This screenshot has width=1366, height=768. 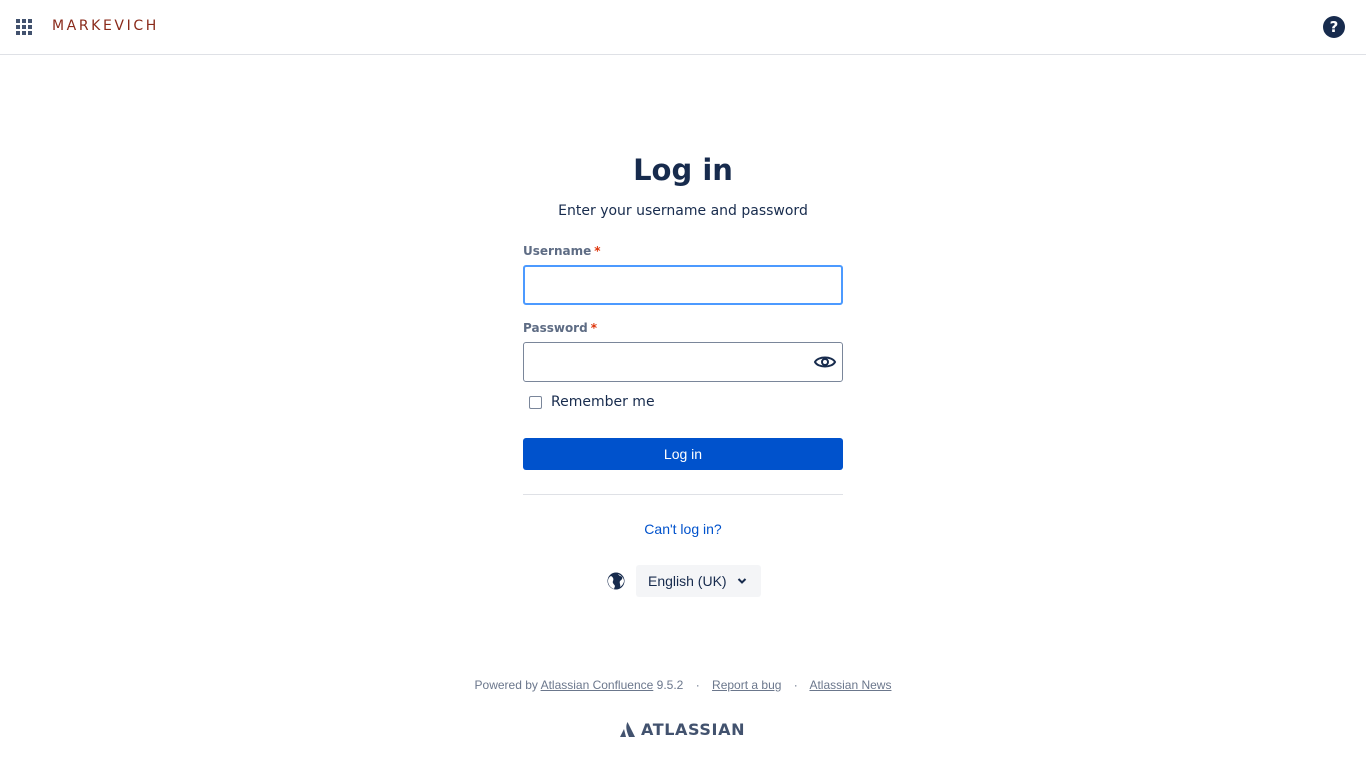 I want to click on language-dropdown: English (UK), so click(x=698, y=581).